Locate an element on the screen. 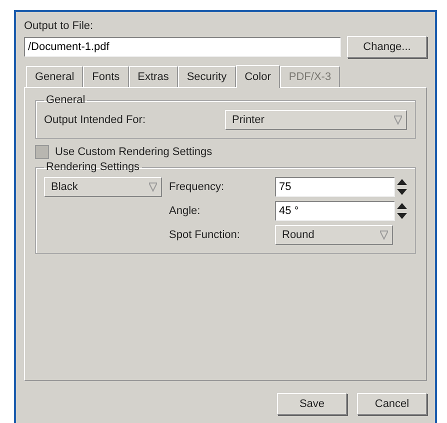 The image size is (447, 423). dialog-button: Save is located at coordinates (312, 404).